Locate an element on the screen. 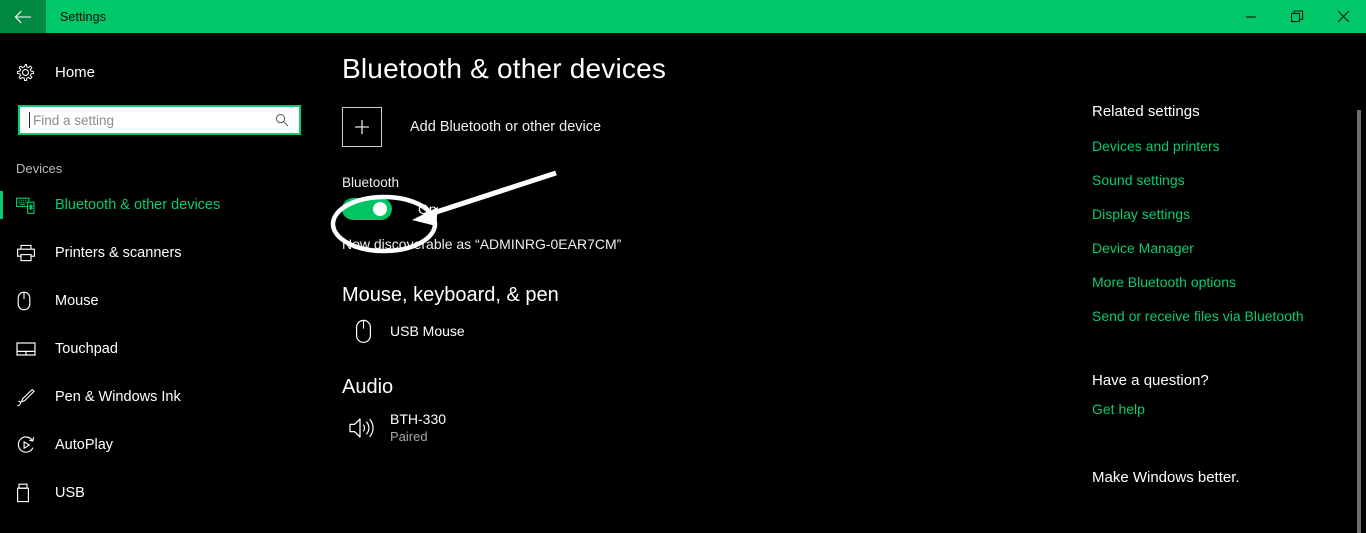 The width and height of the screenshot is (1366, 533). sidebar-item-label: Mouse is located at coordinates (77, 301).